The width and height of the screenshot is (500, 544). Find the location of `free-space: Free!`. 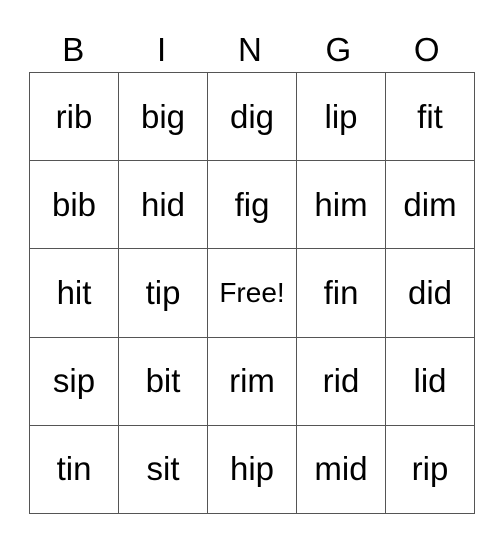

free-space: Free! is located at coordinates (252, 293).